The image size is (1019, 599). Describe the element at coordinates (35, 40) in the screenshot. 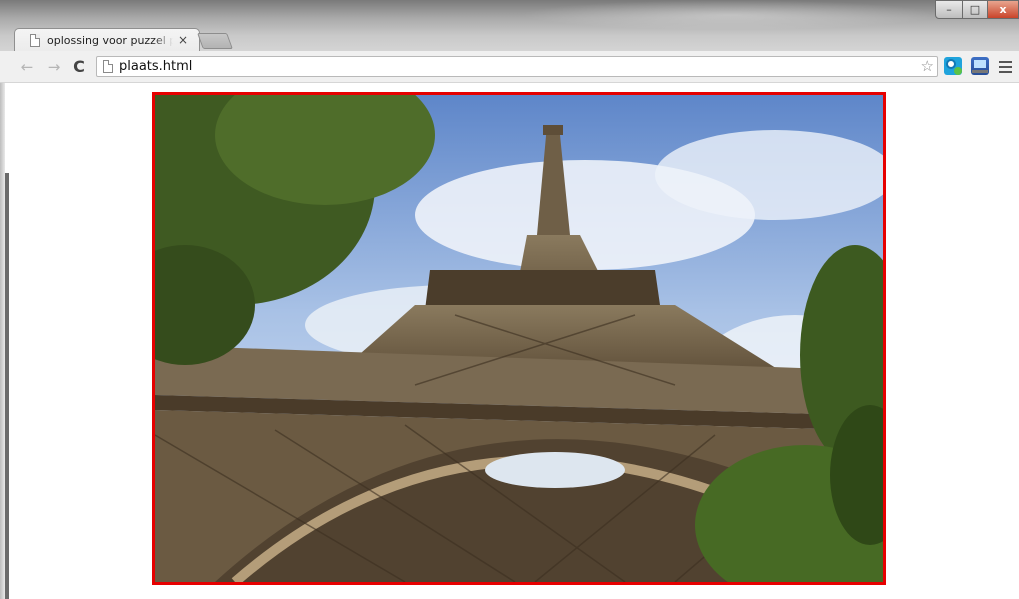

I see `page-favicon-icon` at that location.